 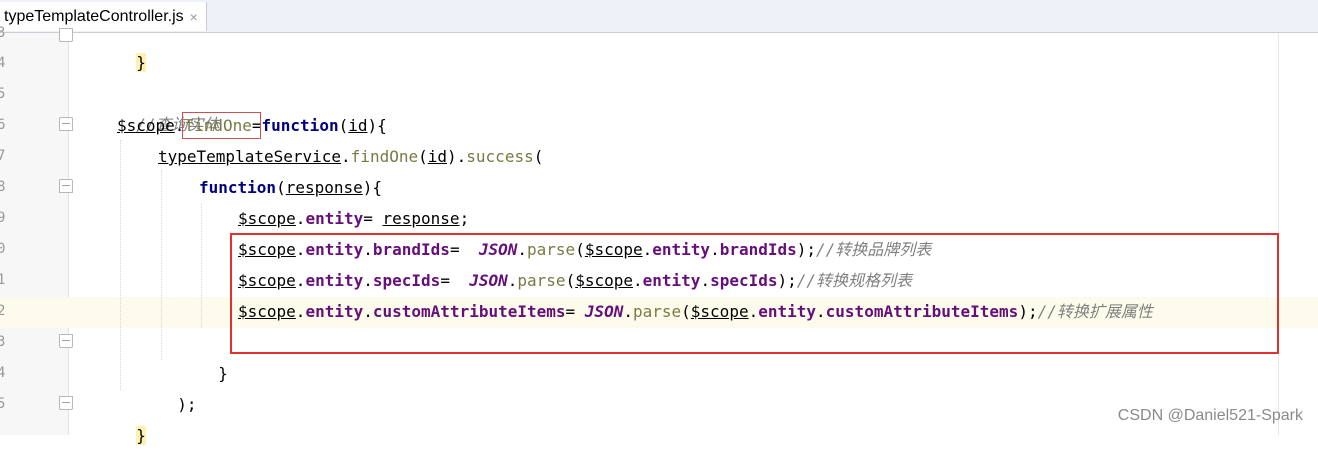 What do you see at coordinates (94, 17) in the screenshot?
I see `file-tab-label: typeTemplateController.js` at bounding box center [94, 17].